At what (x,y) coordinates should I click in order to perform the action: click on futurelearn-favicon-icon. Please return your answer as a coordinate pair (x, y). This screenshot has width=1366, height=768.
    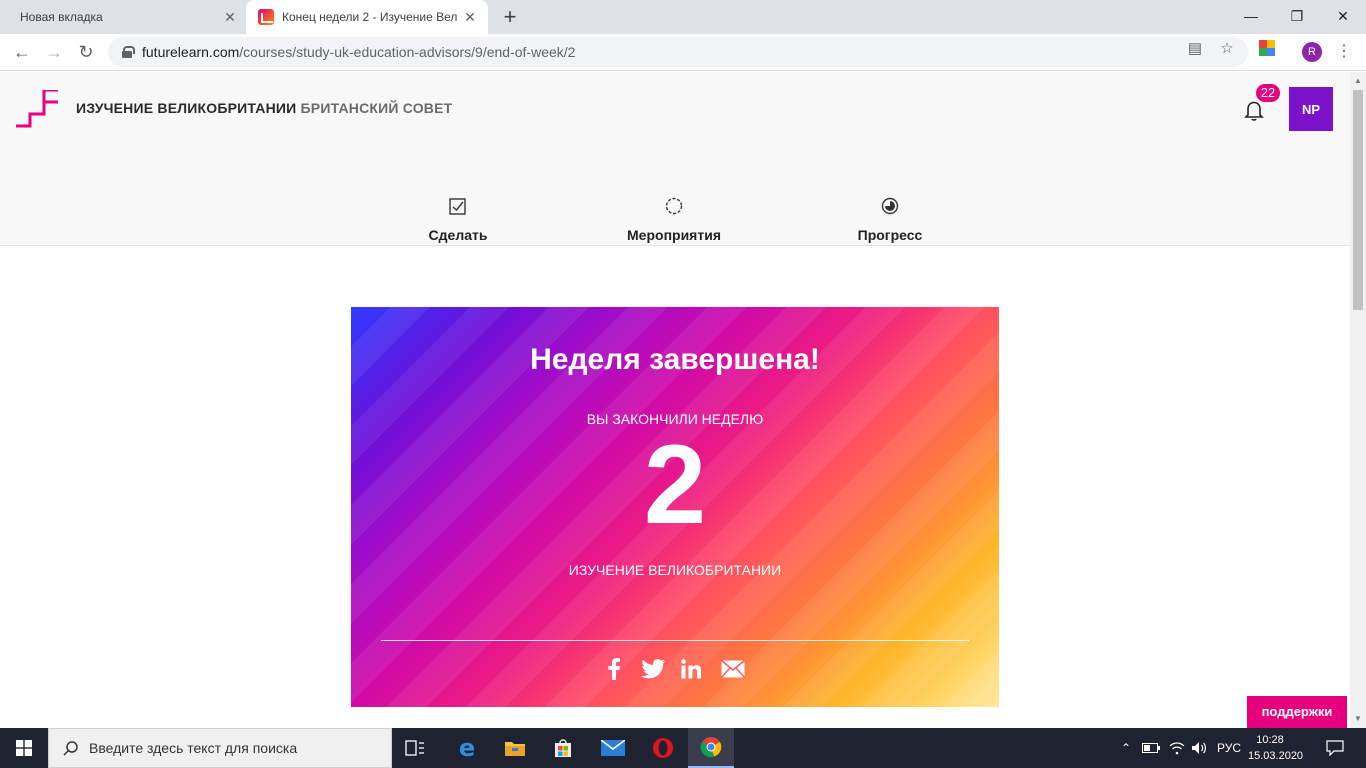
    Looking at the image, I should click on (266, 17).